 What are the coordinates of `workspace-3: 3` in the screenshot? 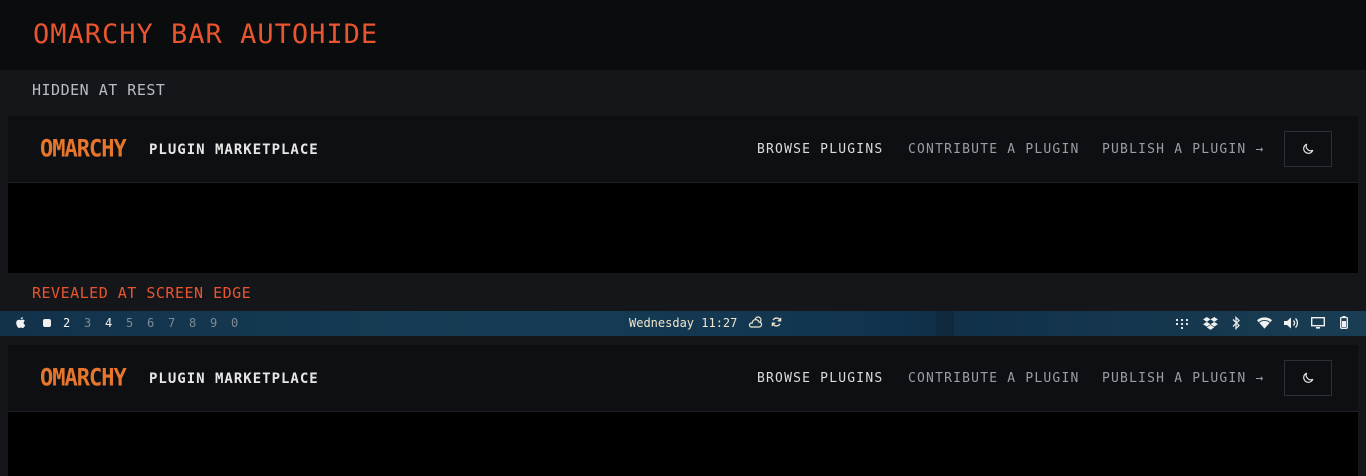 It's located at (87, 323).